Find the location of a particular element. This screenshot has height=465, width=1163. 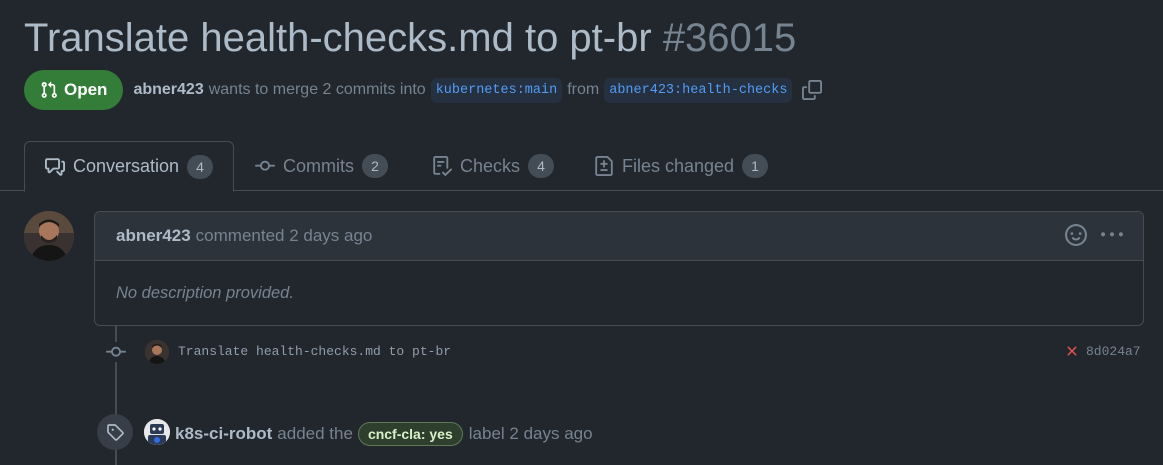

label-actor-link: k8s-ci-robot is located at coordinates (223, 434).